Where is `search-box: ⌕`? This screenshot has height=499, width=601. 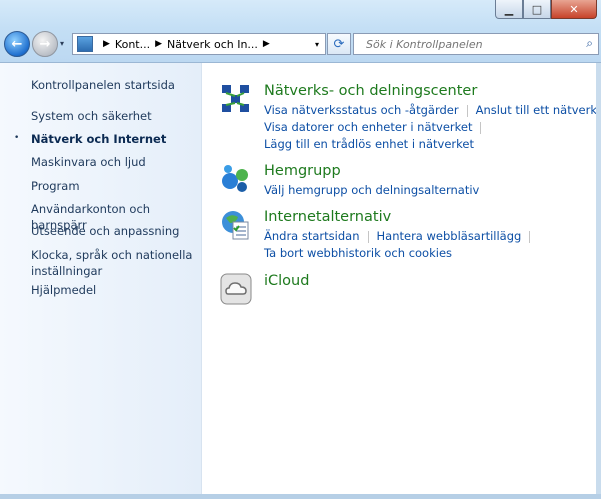 search-box: ⌕ is located at coordinates (476, 44).